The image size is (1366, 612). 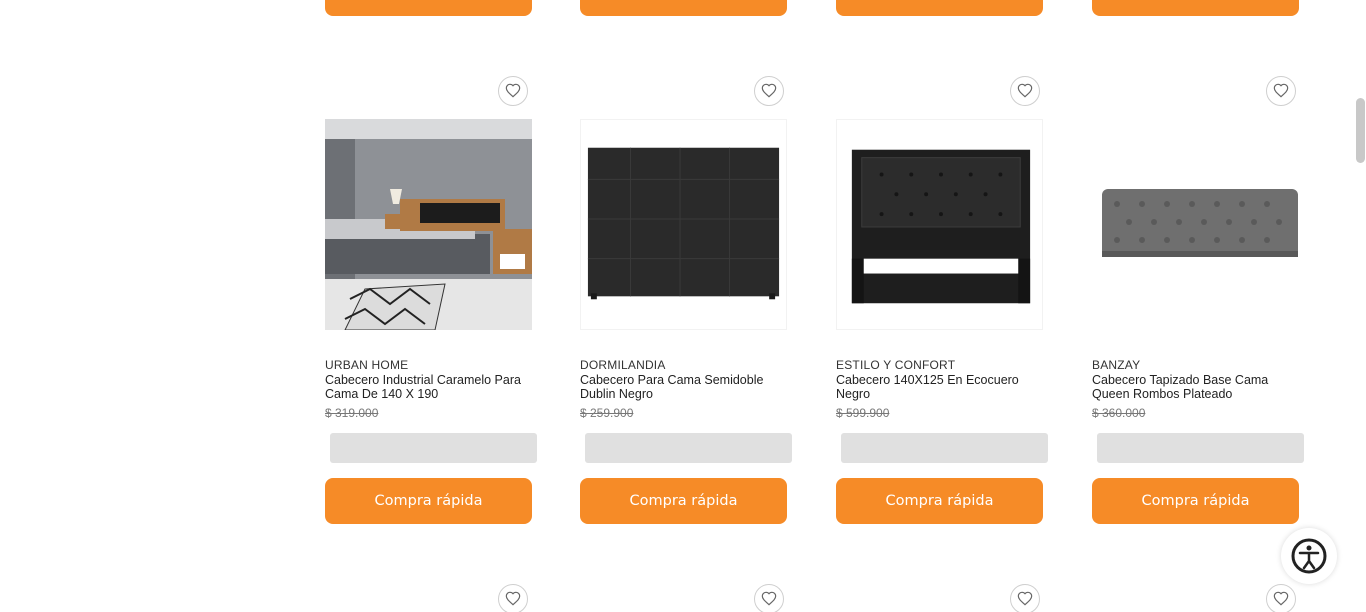 I want to click on product-price: $ 259.900, so click(x=607, y=413).